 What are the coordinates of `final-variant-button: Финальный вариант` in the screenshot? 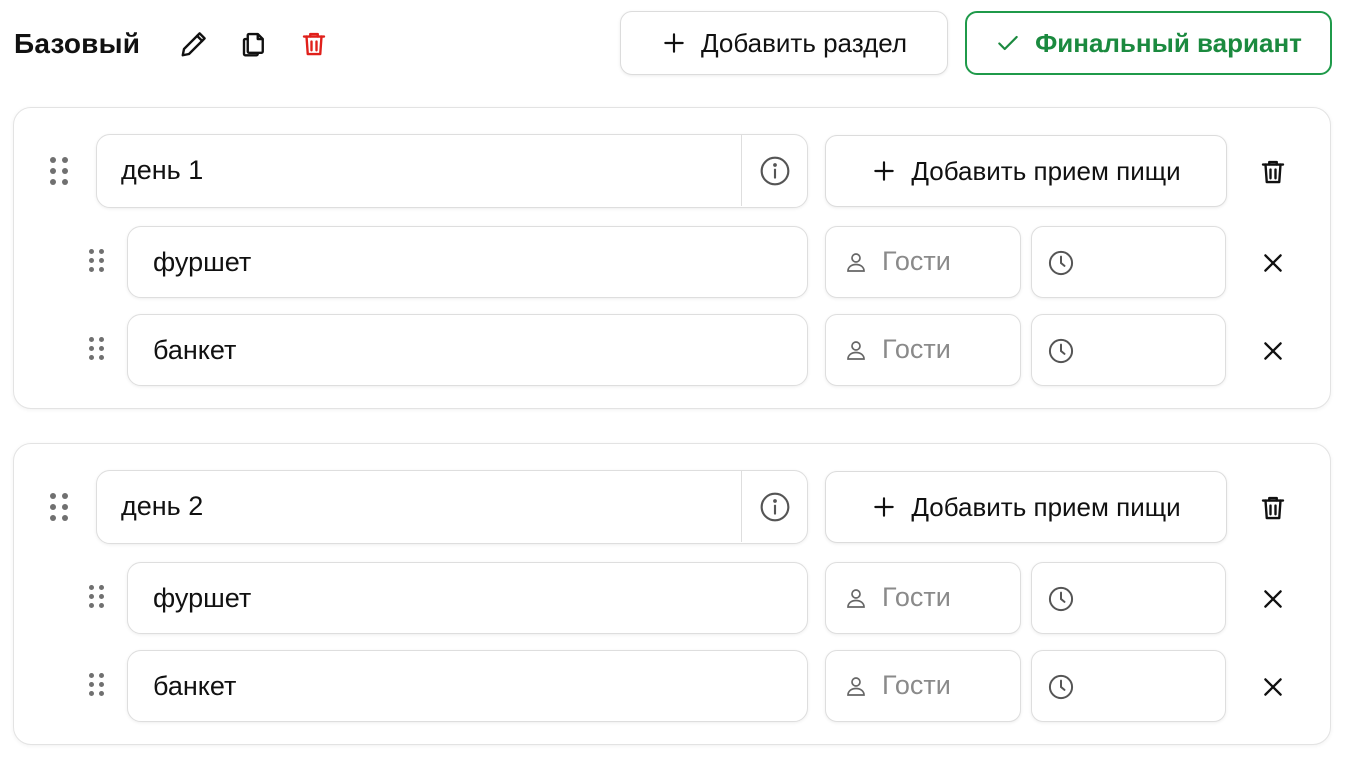 It's located at (1148, 43).